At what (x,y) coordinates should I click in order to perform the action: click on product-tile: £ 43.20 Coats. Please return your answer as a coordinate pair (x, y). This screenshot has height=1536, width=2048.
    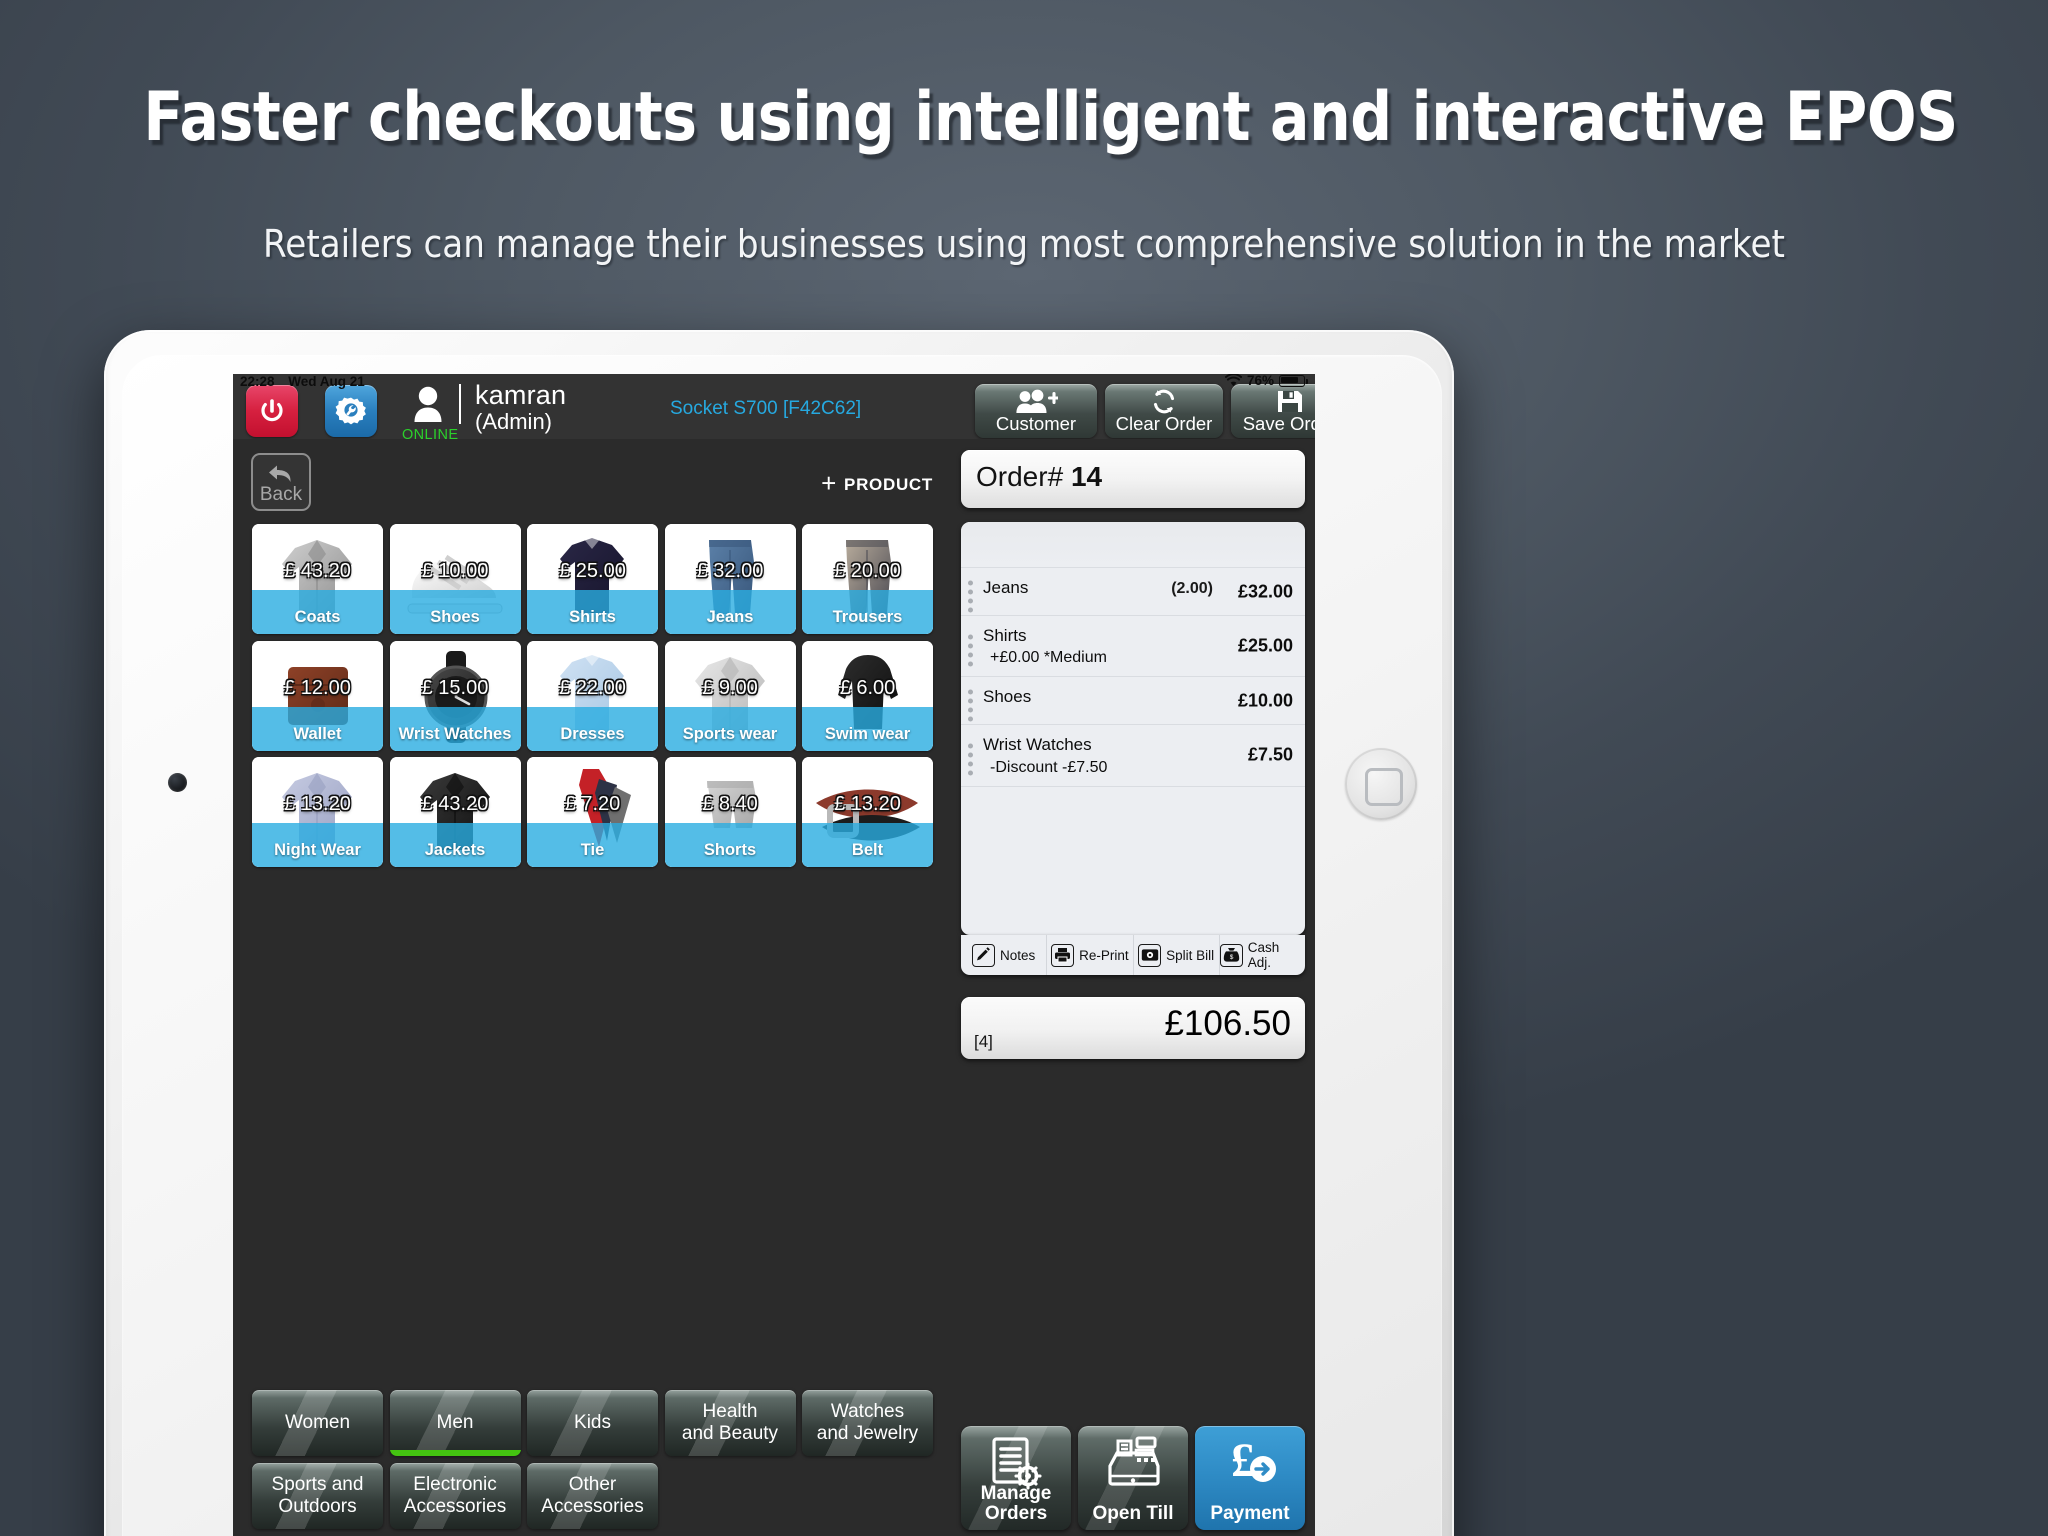
    Looking at the image, I should click on (317, 579).